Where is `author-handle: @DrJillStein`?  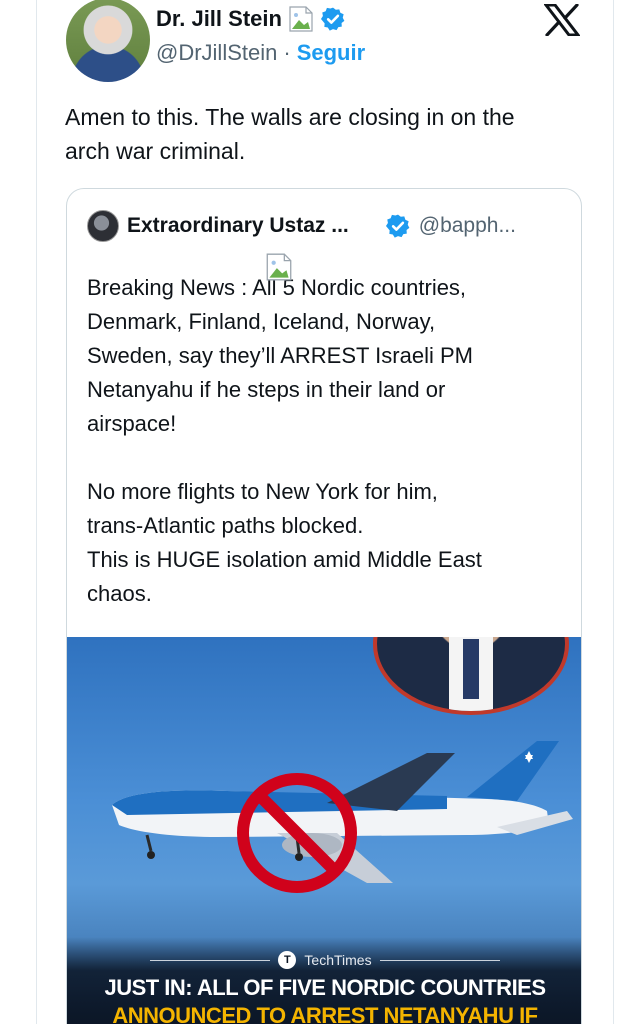
author-handle: @DrJillStein is located at coordinates (216, 53).